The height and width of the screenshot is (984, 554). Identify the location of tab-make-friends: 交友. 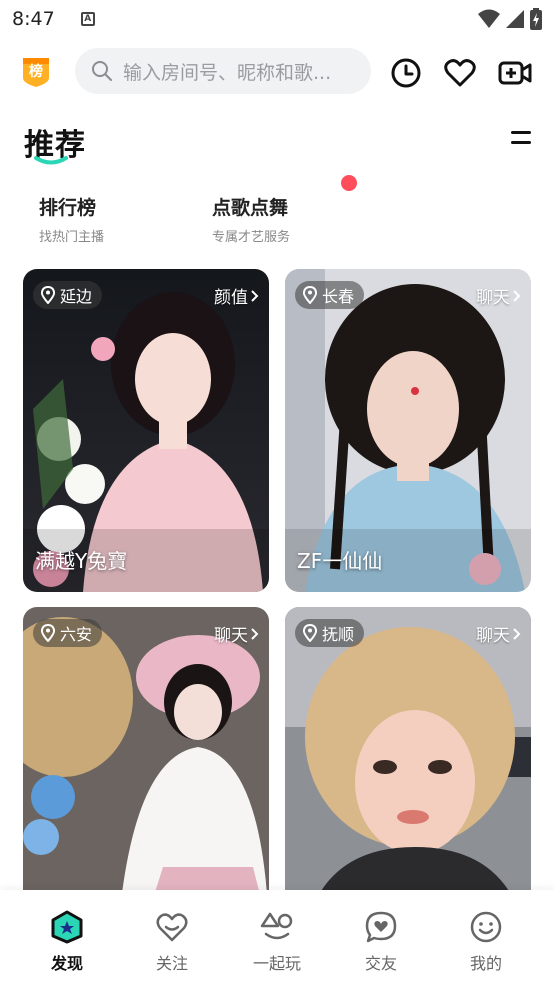
(381, 942).